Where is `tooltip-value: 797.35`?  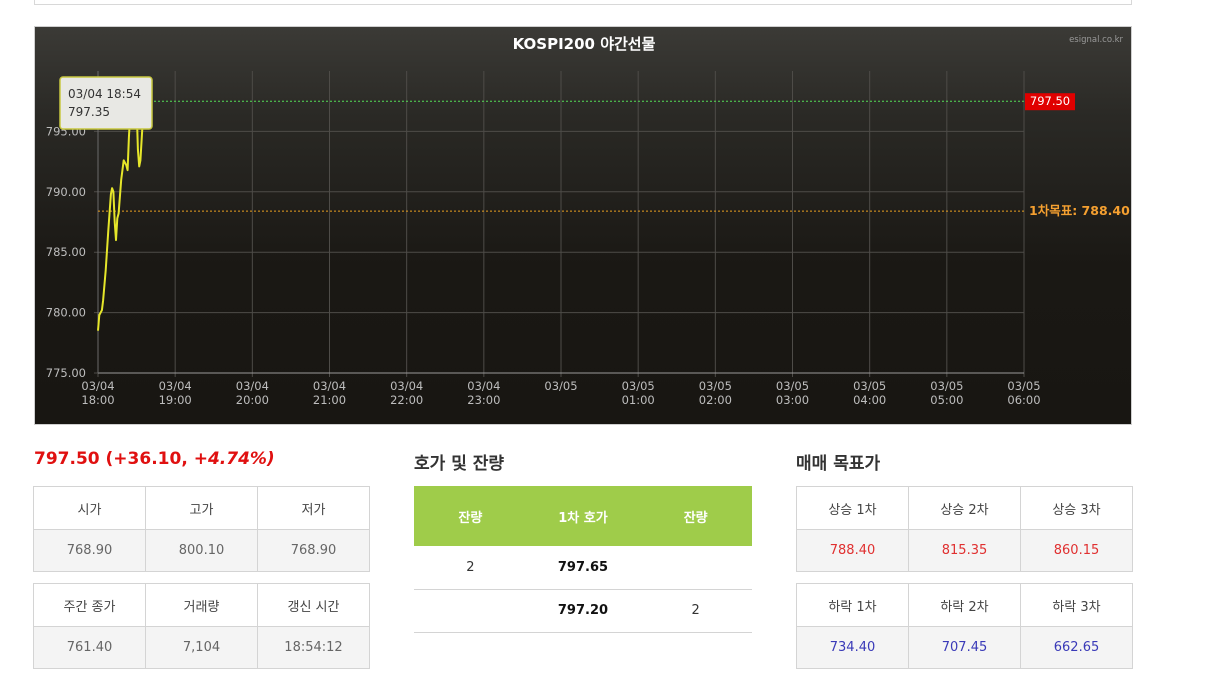 tooltip-value: 797.35 is located at coordinates (89, 112).